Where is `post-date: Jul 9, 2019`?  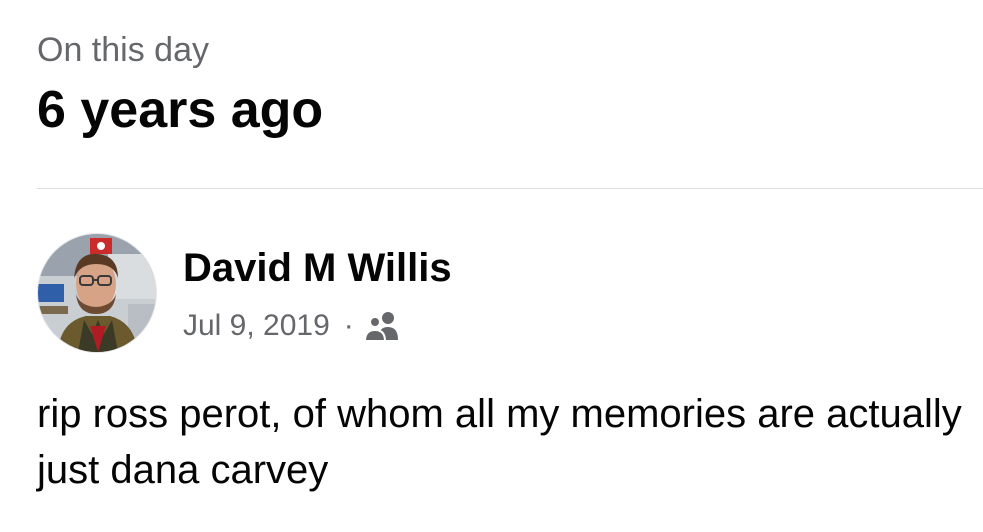 post-date: Jul 9, 2019 is located at coordinates (256, 326).